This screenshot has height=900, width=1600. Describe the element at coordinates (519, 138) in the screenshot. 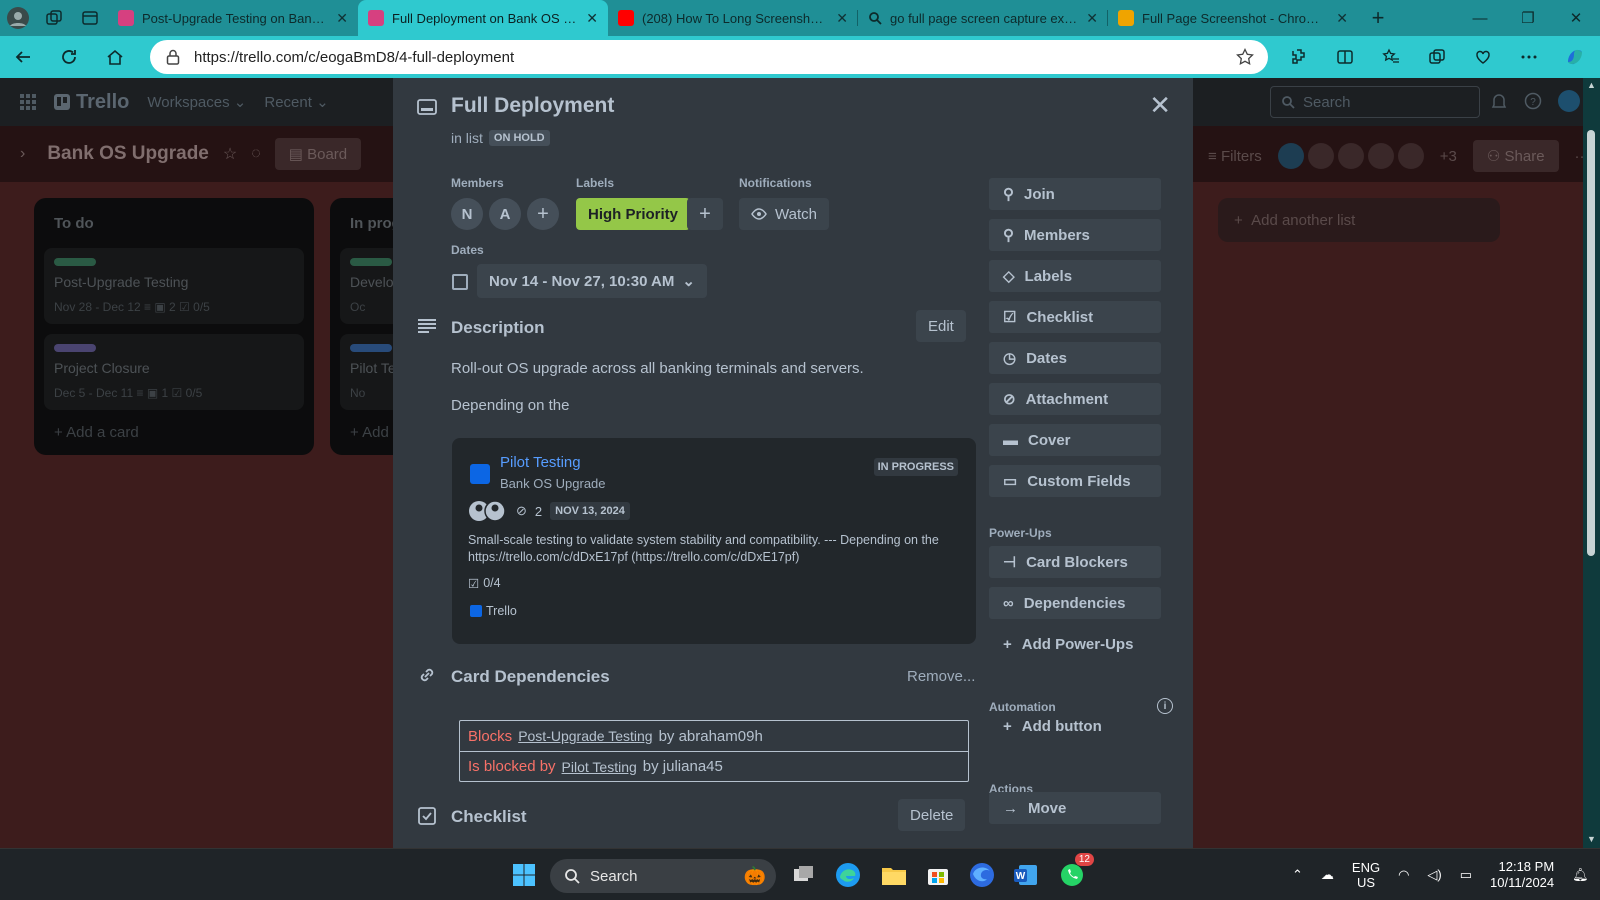

I see `list-name-badge: ON HOLD` at that location.